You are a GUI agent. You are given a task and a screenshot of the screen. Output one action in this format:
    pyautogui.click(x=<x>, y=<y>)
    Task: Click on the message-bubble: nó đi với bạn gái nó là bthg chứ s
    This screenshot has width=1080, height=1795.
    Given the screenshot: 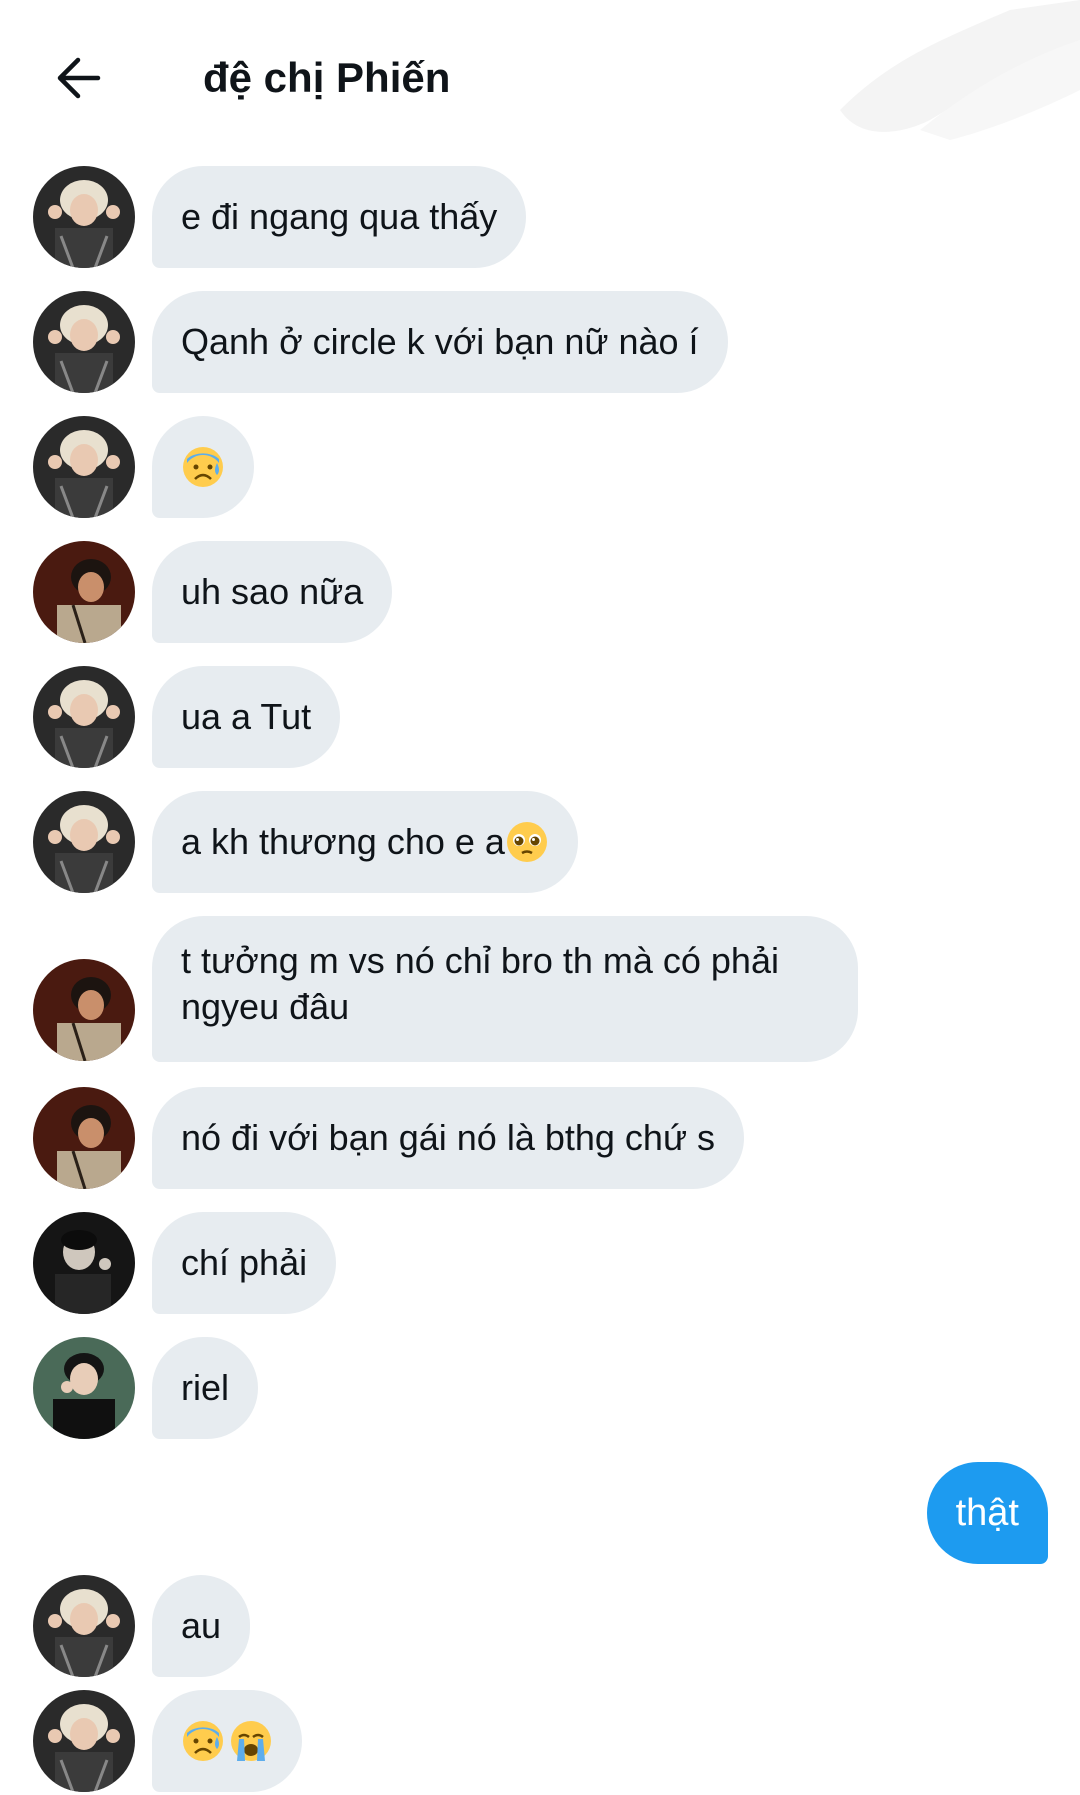 What is the action you would take?
    pyautogui.click(x=448, y=1138)
    